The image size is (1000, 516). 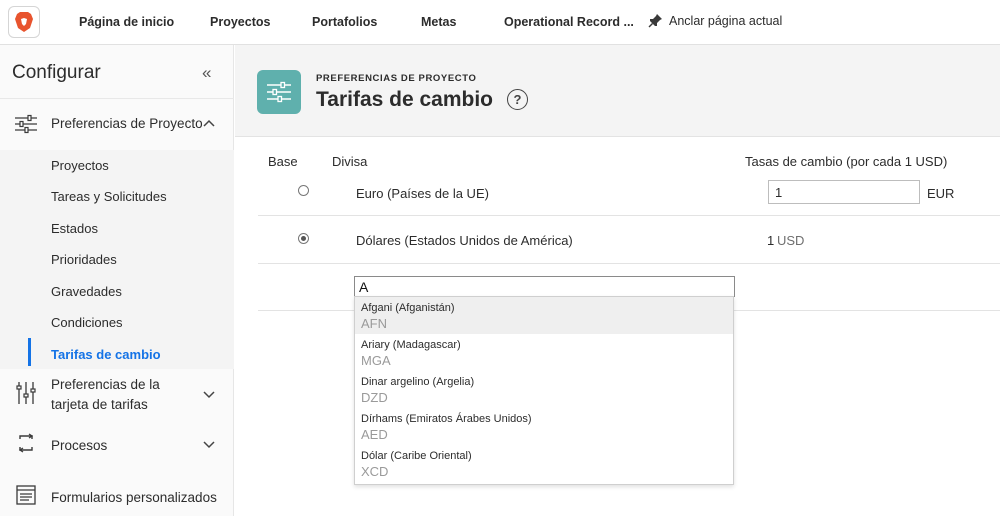 What do you see at coordinates (303, 190) in the screenshot?
I see `base-radio-eur` at bounding box center [303, 190].